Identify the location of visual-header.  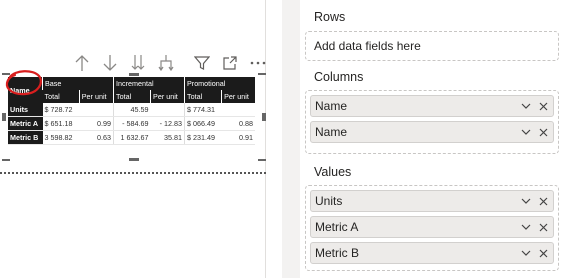
(170, 63).